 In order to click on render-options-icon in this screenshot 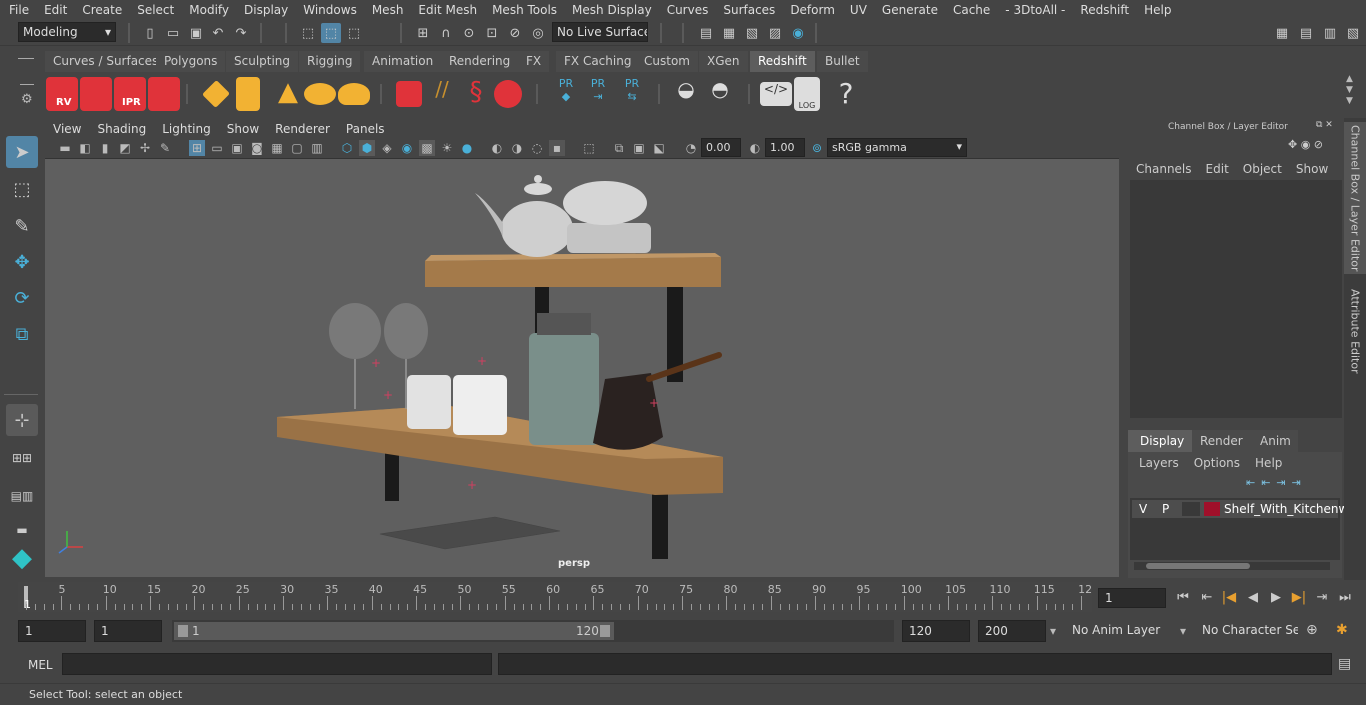, I will do `click(164, 94)`.